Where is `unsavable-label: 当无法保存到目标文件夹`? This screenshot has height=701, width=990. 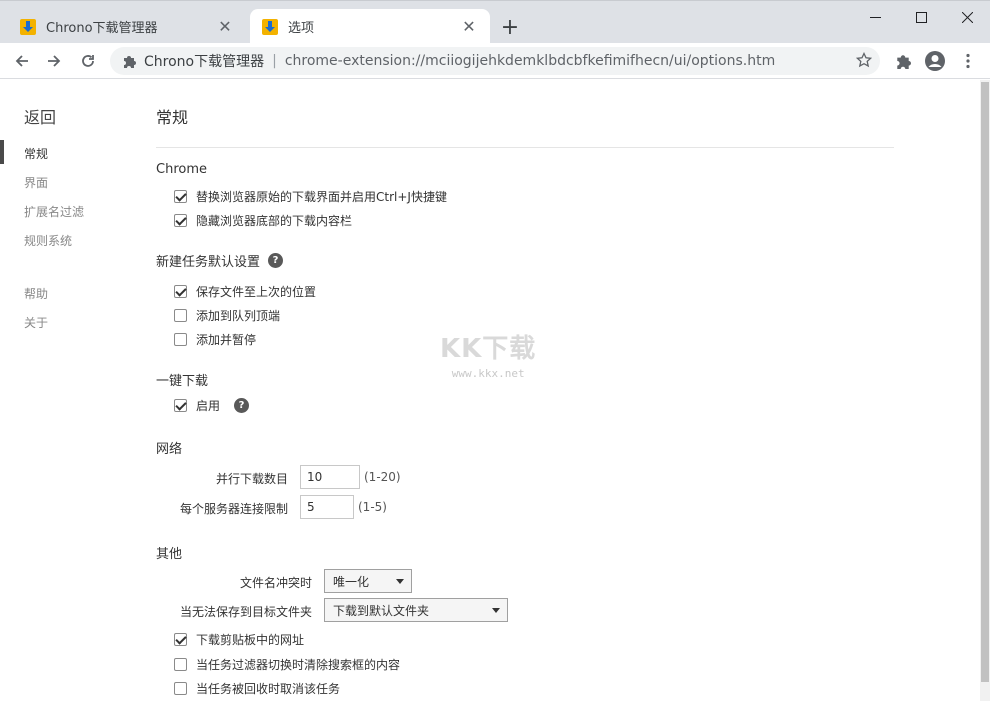
unsavable-label: 当无法保存到目标文件夹 is located at coordinates (245, 612).